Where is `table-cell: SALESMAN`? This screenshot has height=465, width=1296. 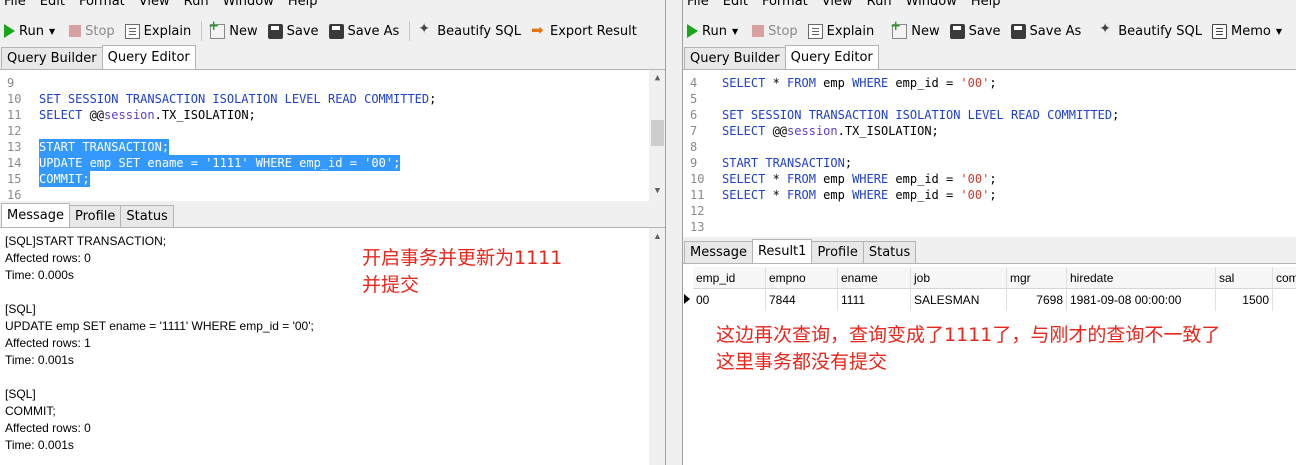 table-cell: SALESMAN is located at coordinates (959, 300).